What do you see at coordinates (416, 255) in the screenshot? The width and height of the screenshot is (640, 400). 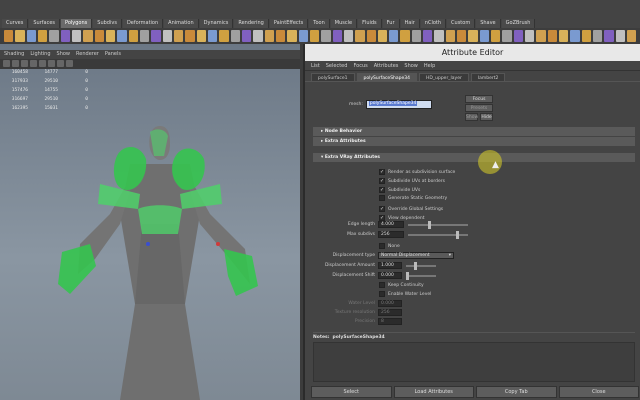 I see `displacement-type-dropdown: Normal Displacement ▾` at bounding box center [416, 255].